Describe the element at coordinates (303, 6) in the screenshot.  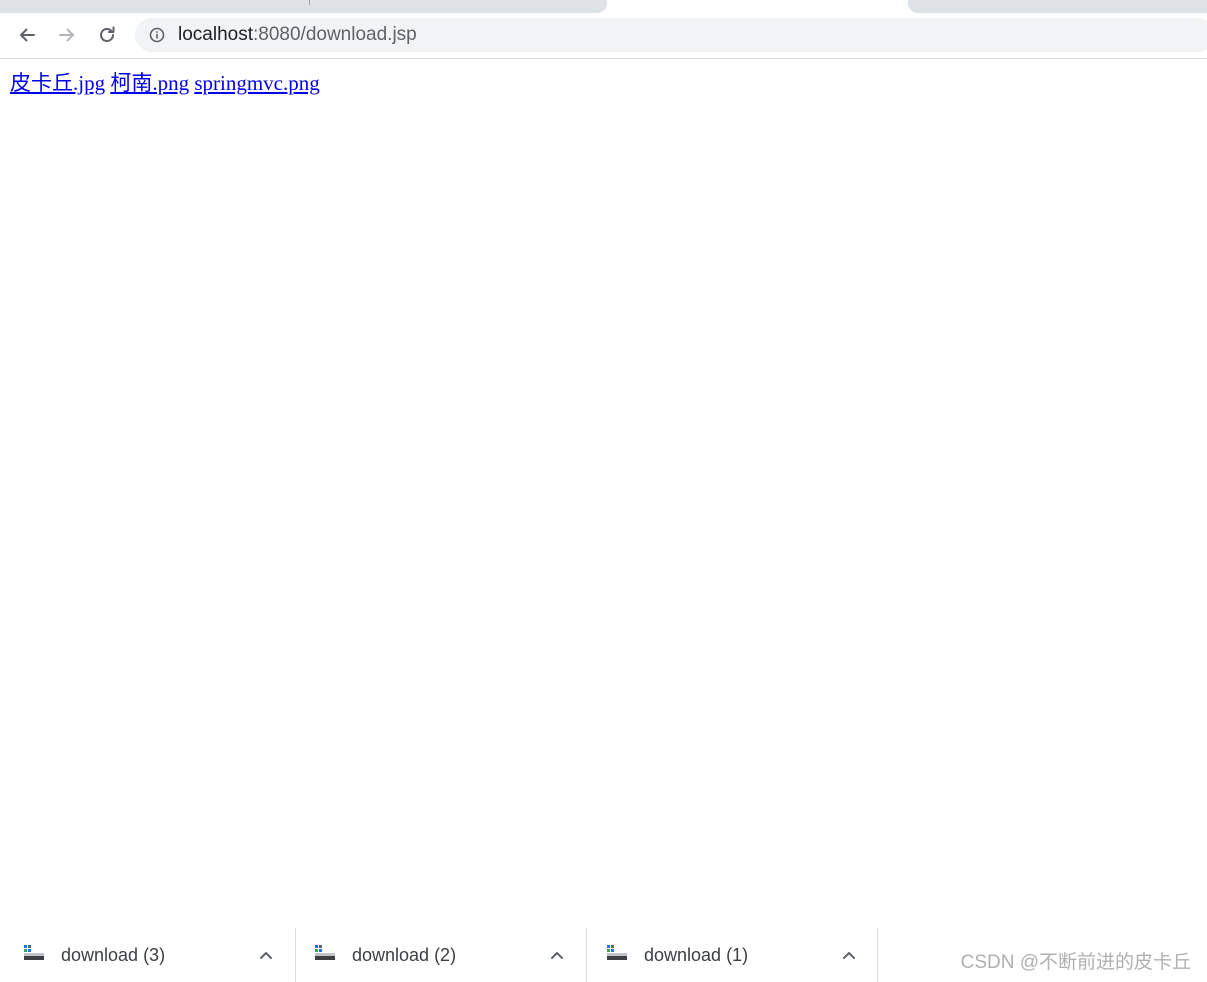
I see `tab-inactive-left` at that location.